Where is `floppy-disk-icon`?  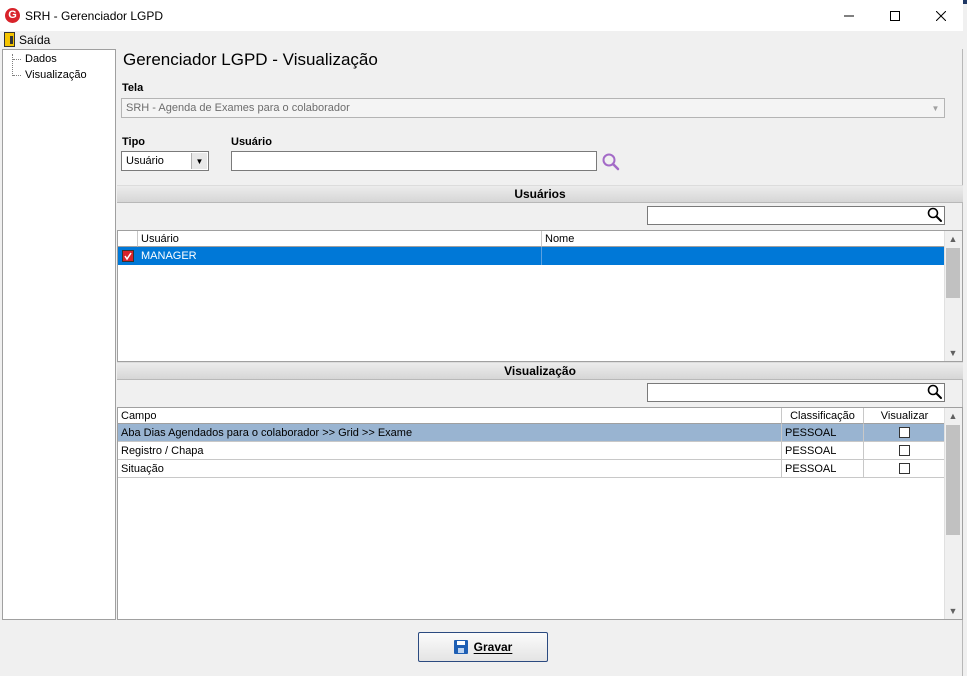 floppy-disk-icon is located at coordinates (460, 647).